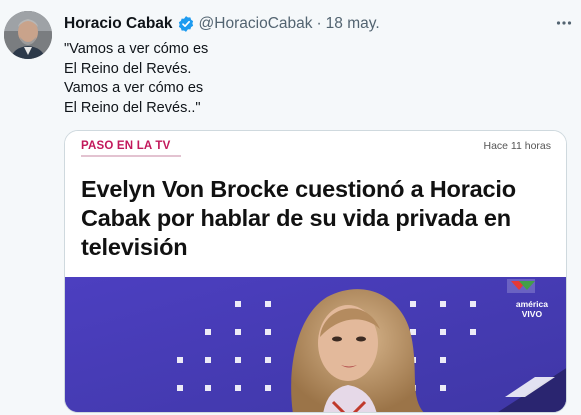 This screenshot has height=415, width=581. I want to click on live-label: VIVO, so click(532, 314).